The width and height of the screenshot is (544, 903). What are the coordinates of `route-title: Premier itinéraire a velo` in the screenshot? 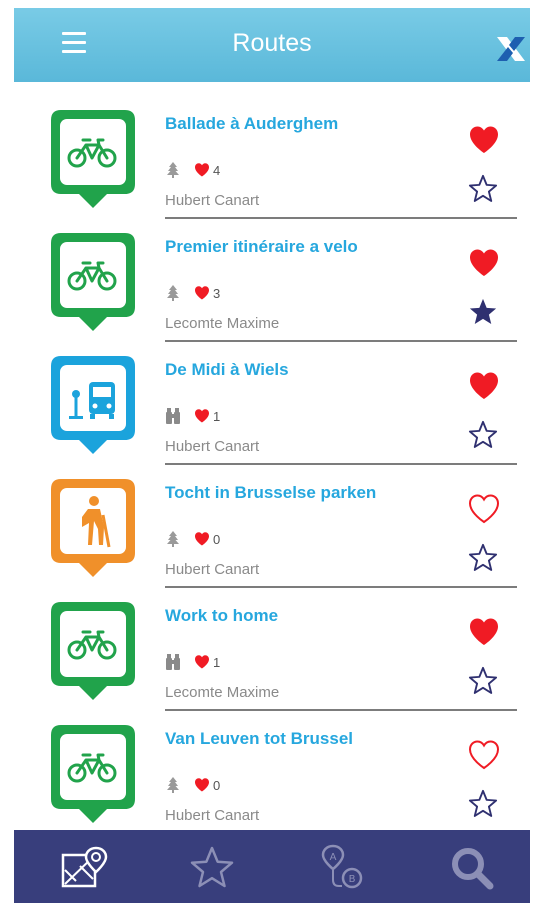 It's located at (261, 247).